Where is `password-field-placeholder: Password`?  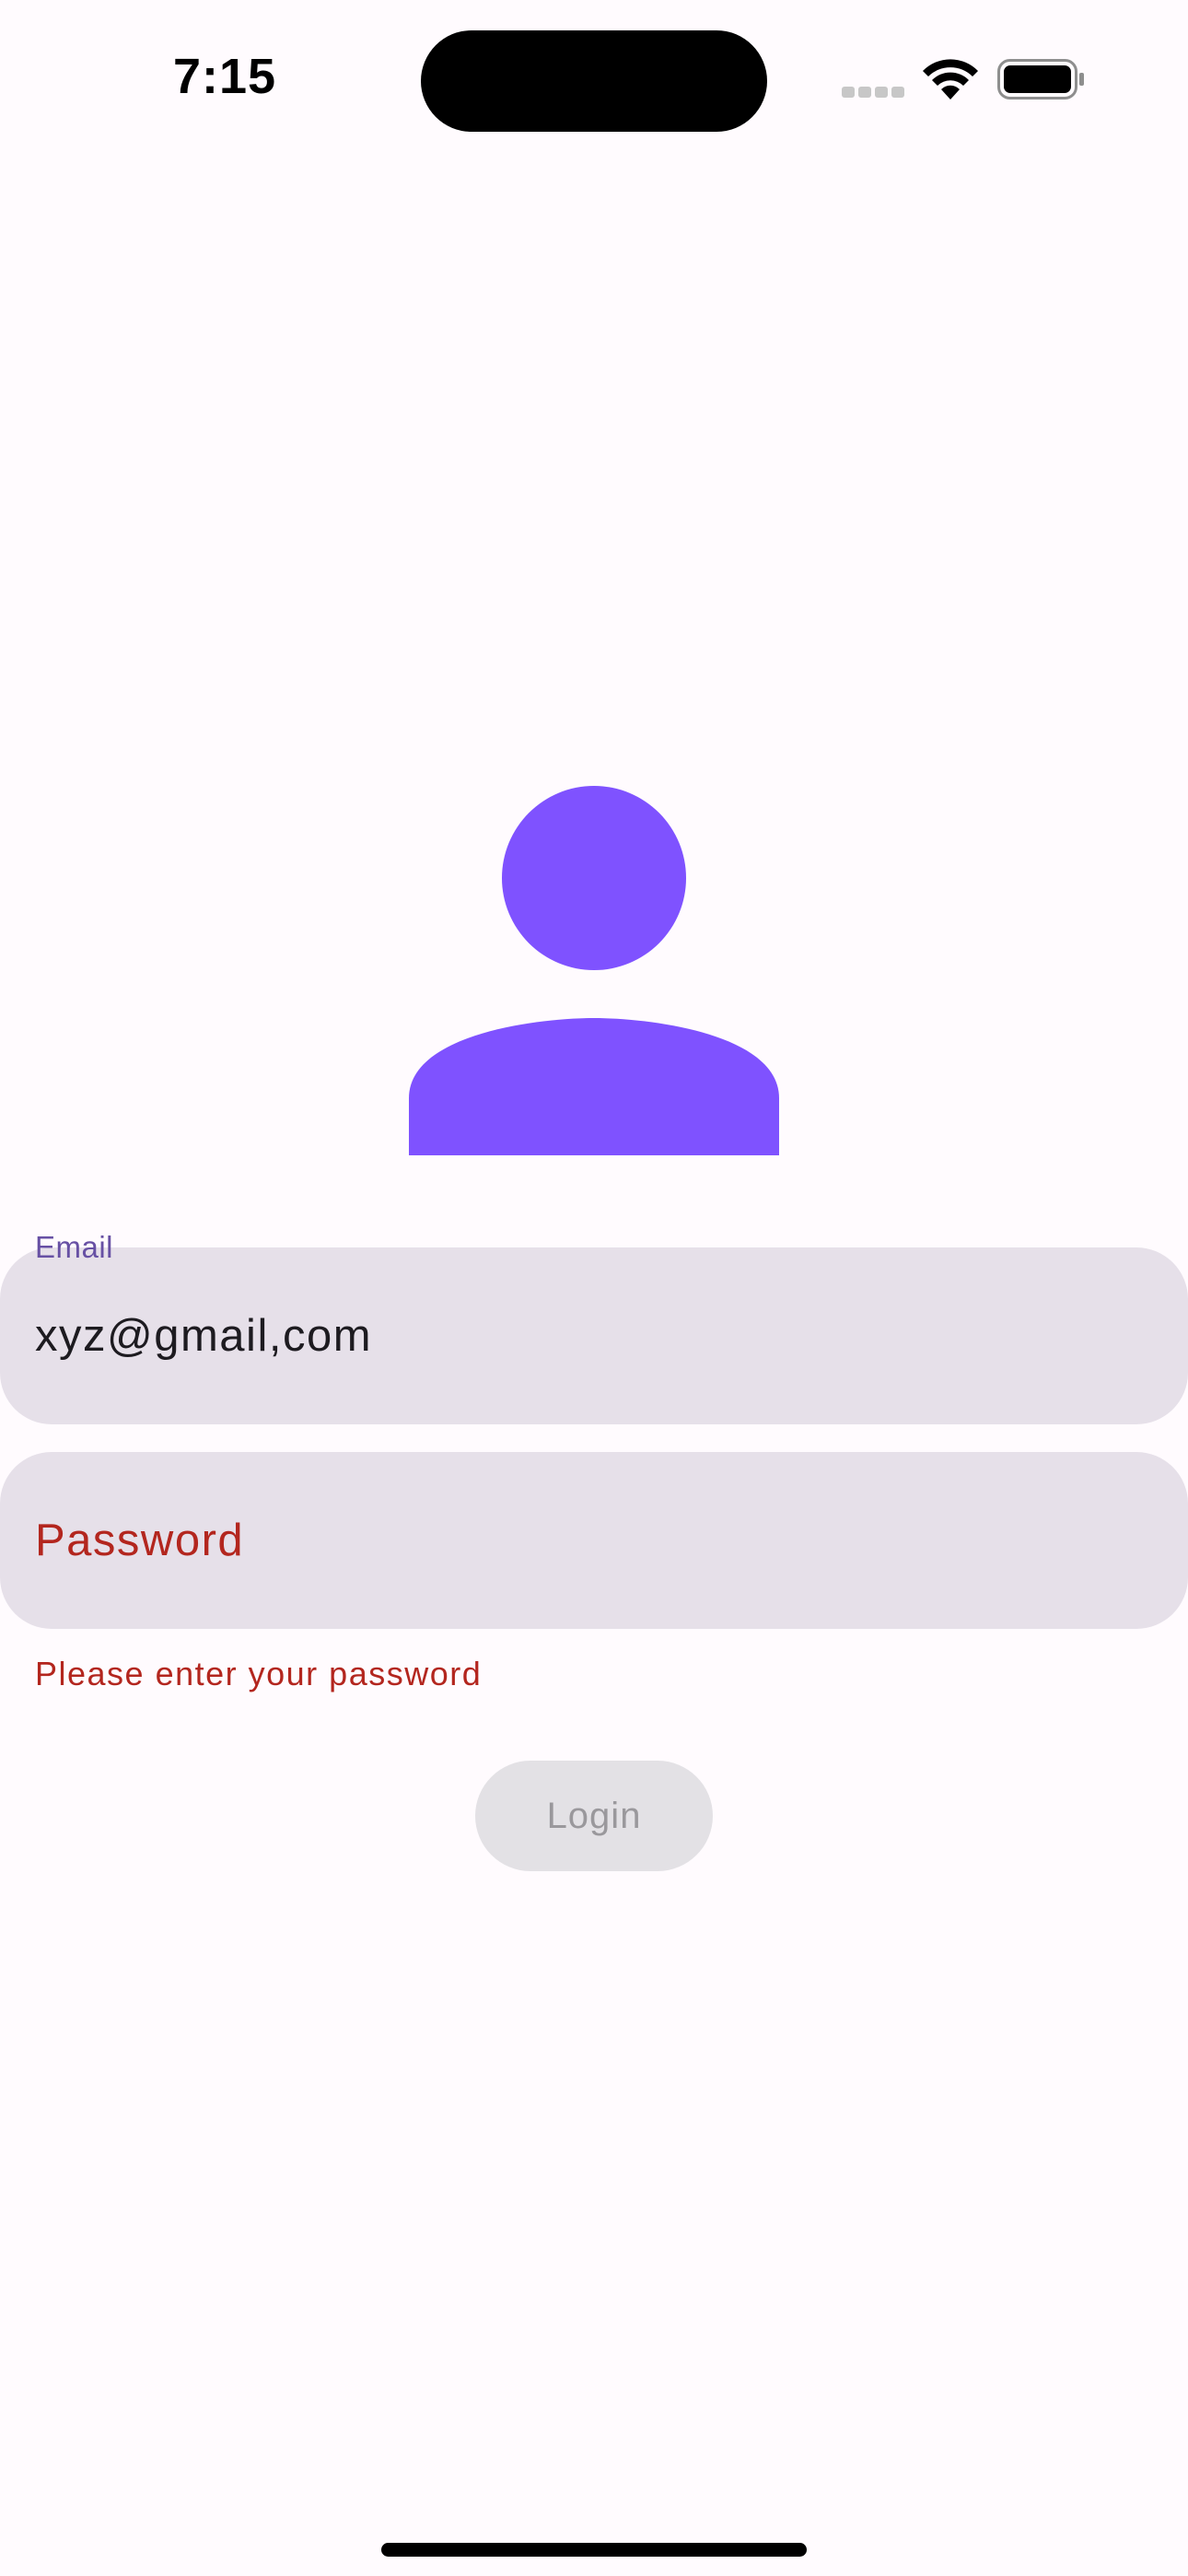 password-field-placeholder: Password is located at coordinates (140, 1540).